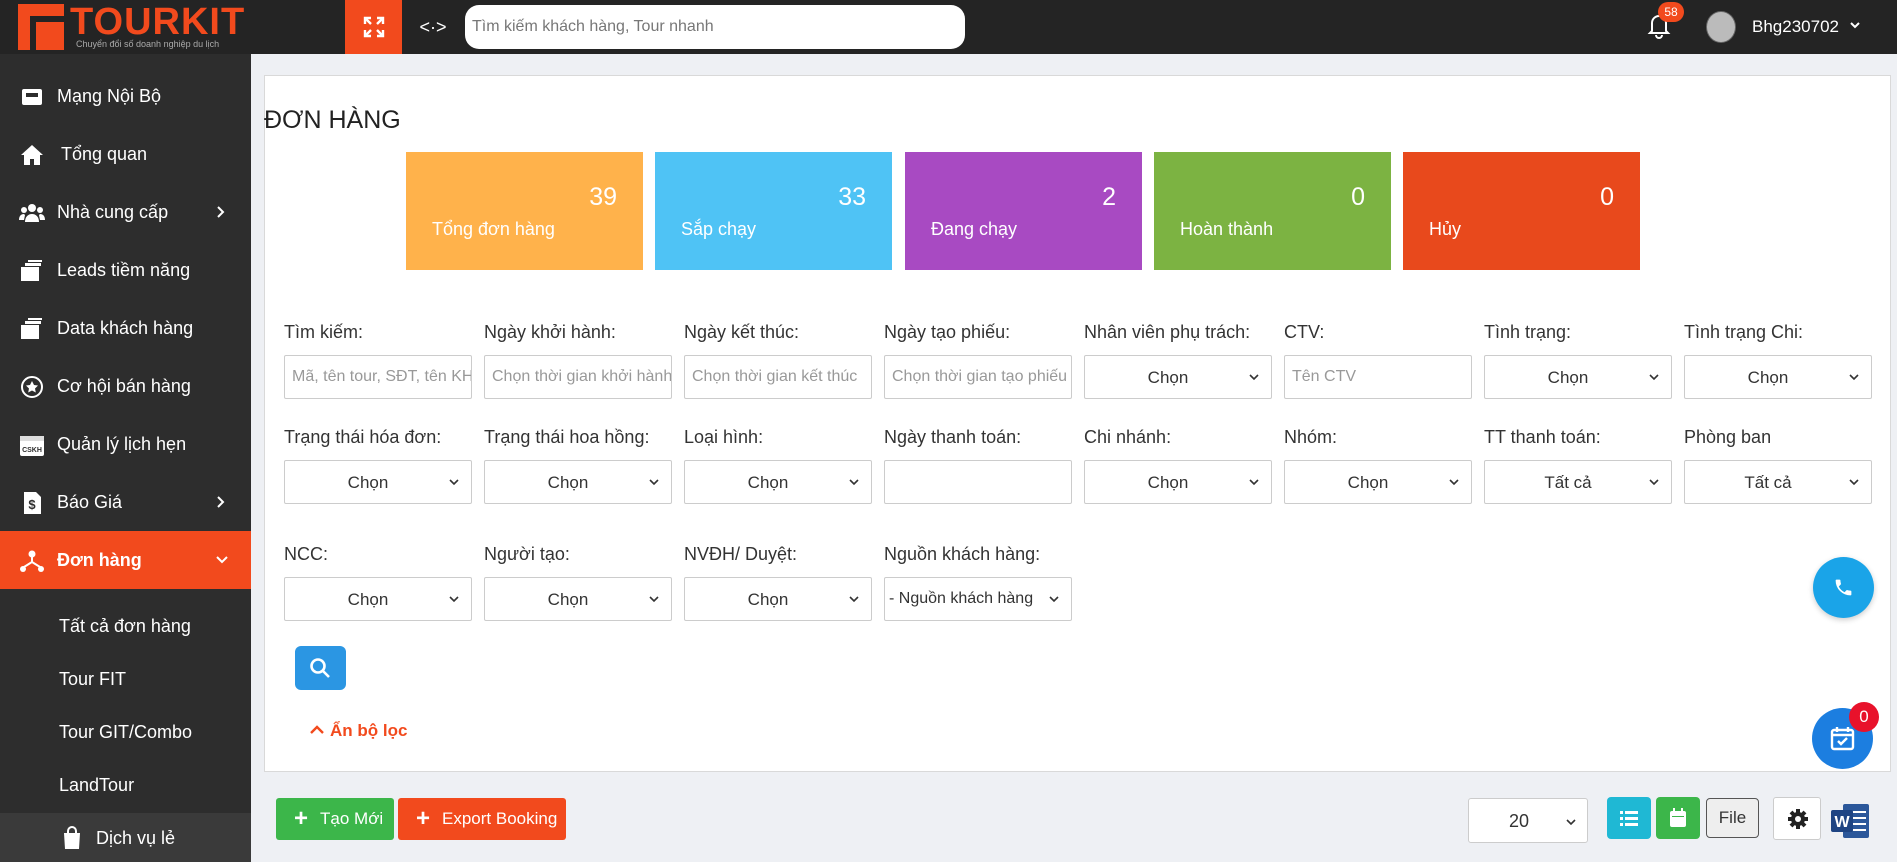  Describe the element at coordinates (1528, 332) in the screenshot. I see `filter-label-status: Tình trạng:` at that location.